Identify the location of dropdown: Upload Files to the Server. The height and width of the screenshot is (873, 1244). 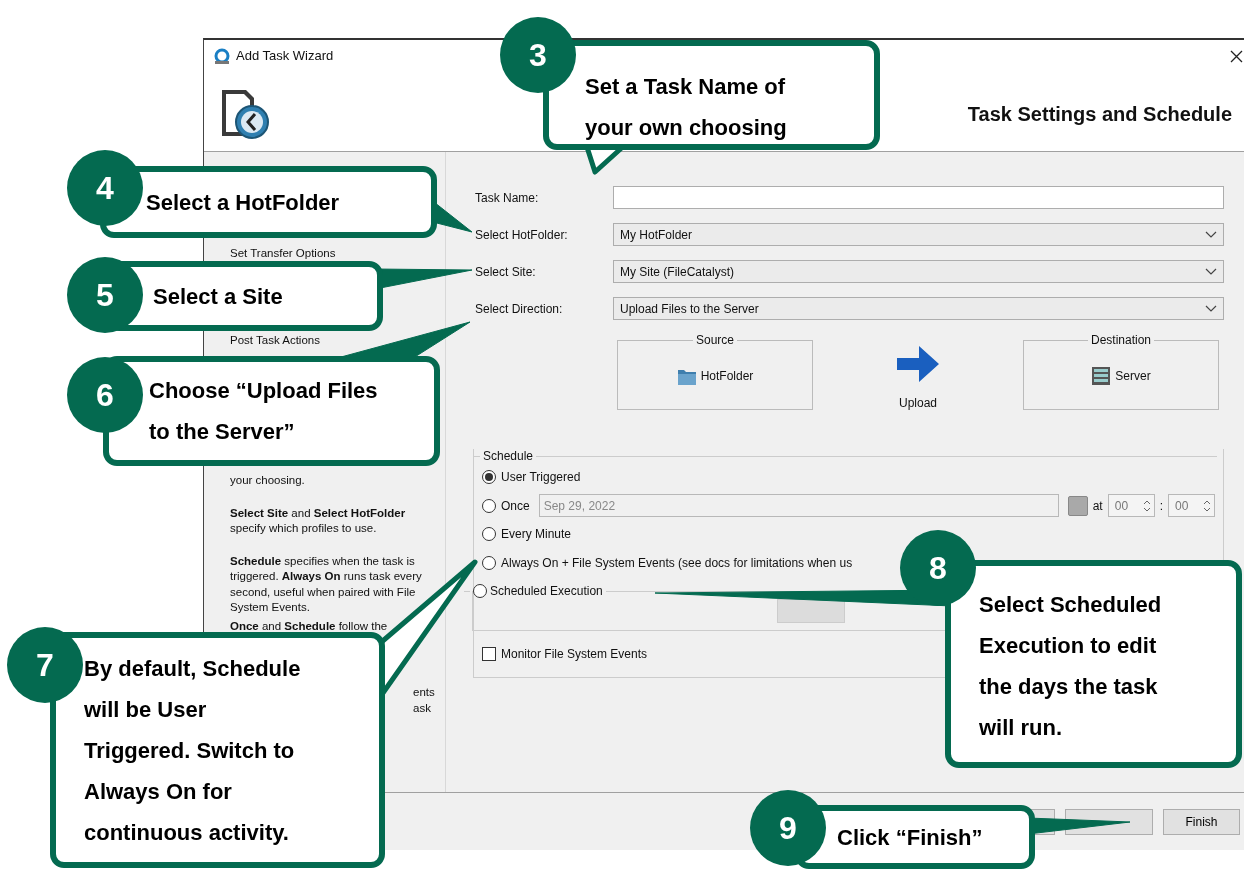
(918, 308).